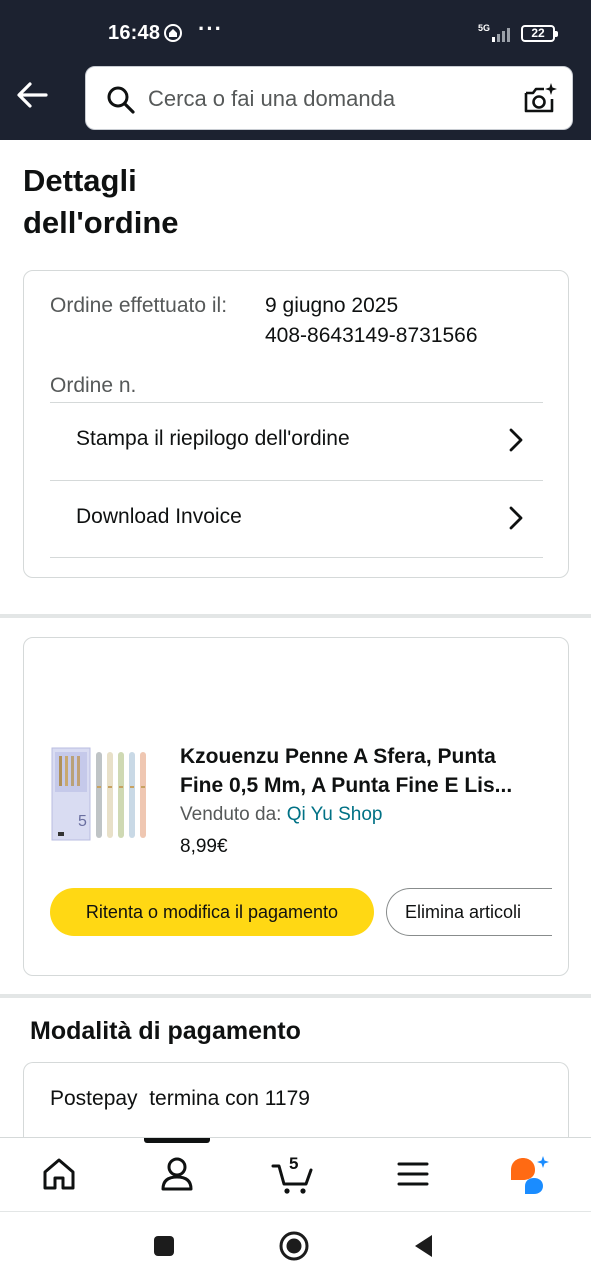 The image size is (591, 1280). Describe the element at coordinates (165, 1031) in the screenshot. I see `payment-heading: Modalità di pagamento` at that location.